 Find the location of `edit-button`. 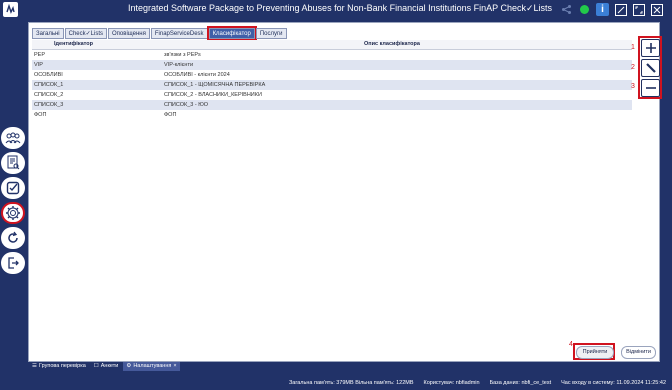

edit-button is located at coordinates (650, 68).